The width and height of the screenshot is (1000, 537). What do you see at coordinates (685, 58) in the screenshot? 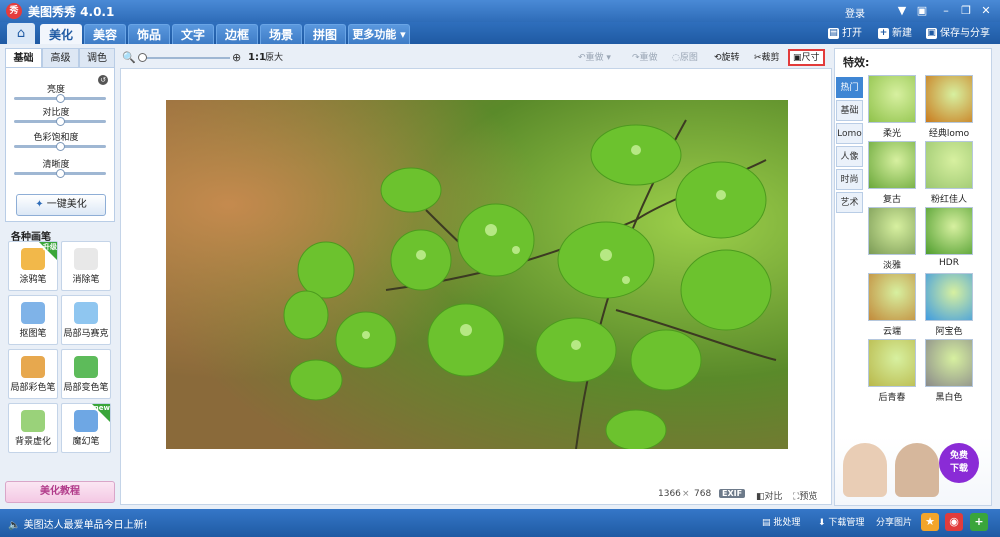
I see `original-image-button: ◌原图` at bounding box center [685, 58].